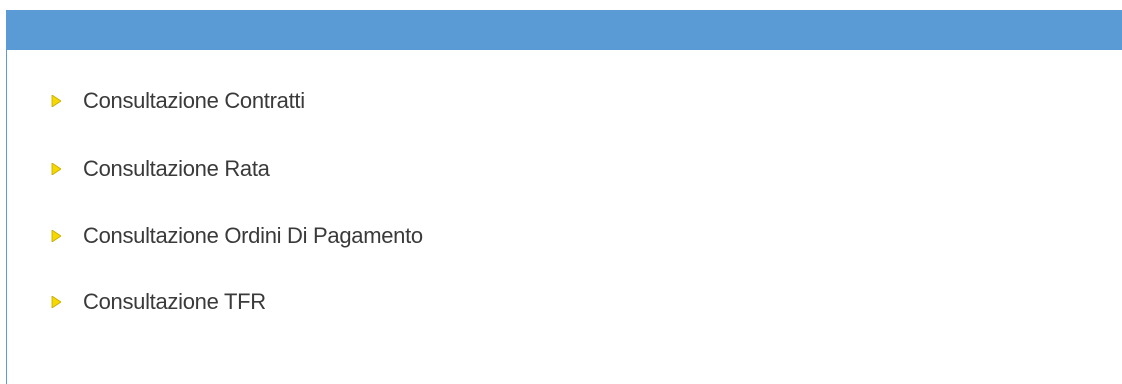 The image size is (1122, 384). I want to click on menu-item-consultazione-contratti: Consultazione Contratti, so click(178, 101).